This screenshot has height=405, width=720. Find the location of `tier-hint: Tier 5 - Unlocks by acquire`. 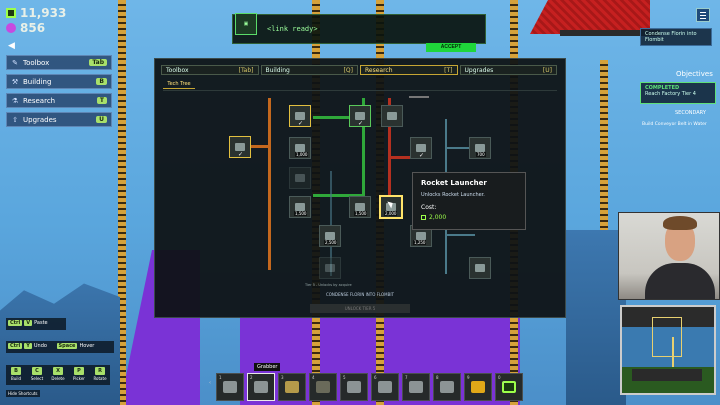

tier-hint: Tier 5 - Unlocks by acquire is located at coordinates (328, 285).